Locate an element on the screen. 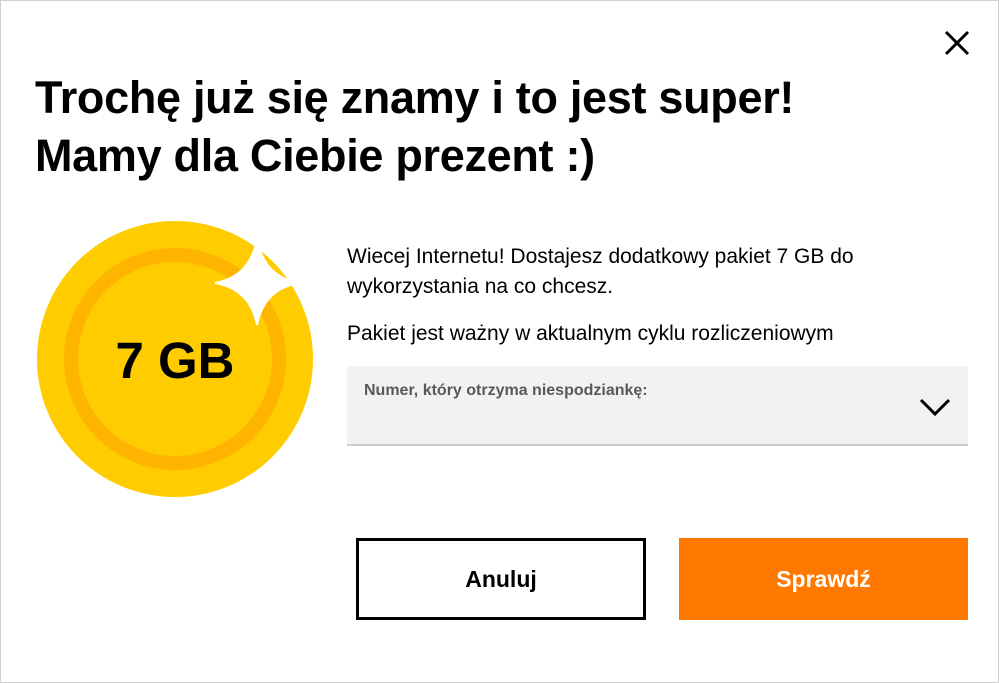 This screenshot has height=683, width=999. gift-amount-label: 7 GB is located at coordinates (175, 360).